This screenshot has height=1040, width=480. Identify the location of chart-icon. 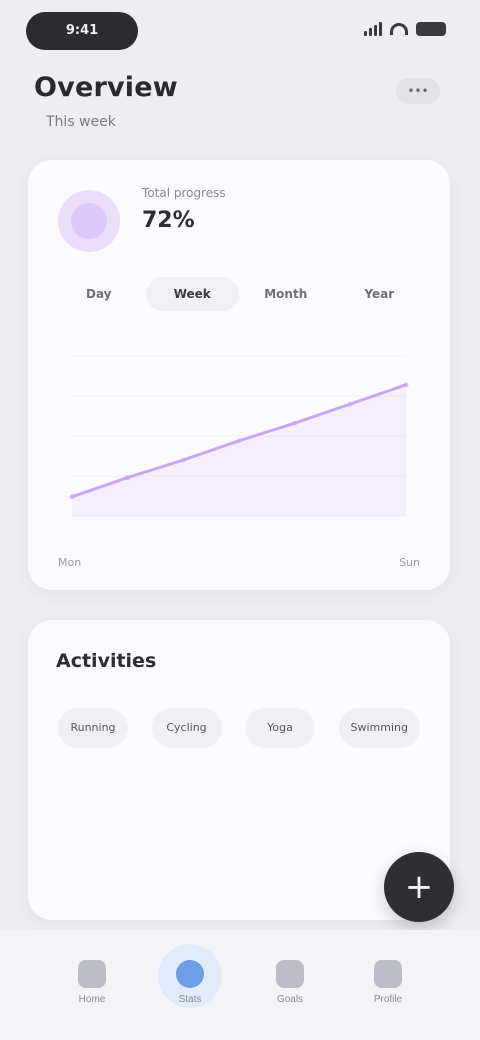
(190, 974).